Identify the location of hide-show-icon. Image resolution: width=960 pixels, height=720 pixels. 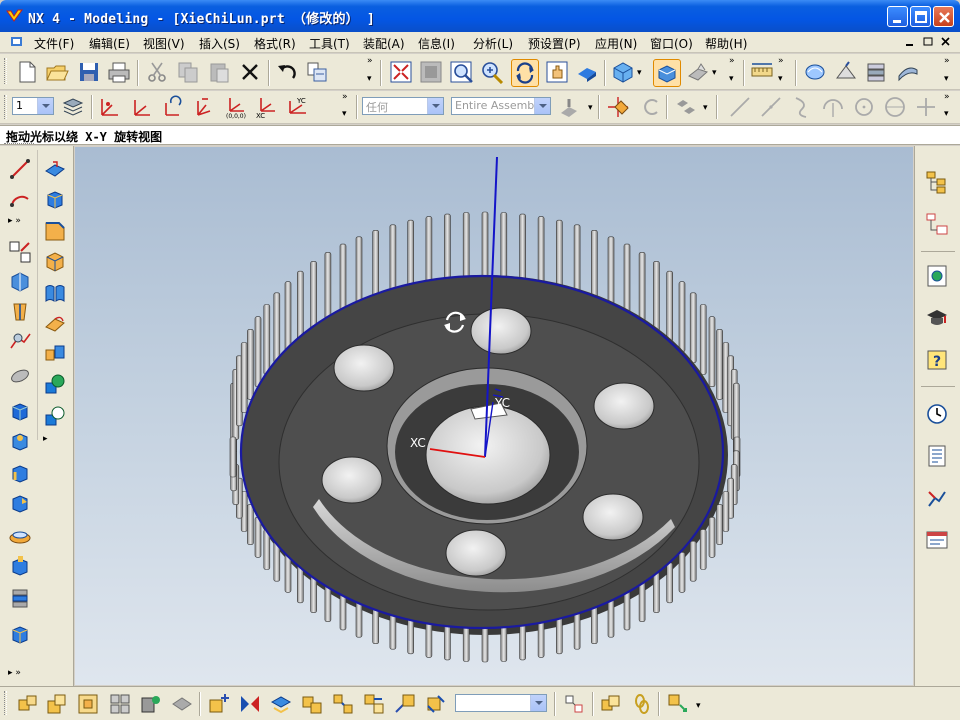
(686, 107).